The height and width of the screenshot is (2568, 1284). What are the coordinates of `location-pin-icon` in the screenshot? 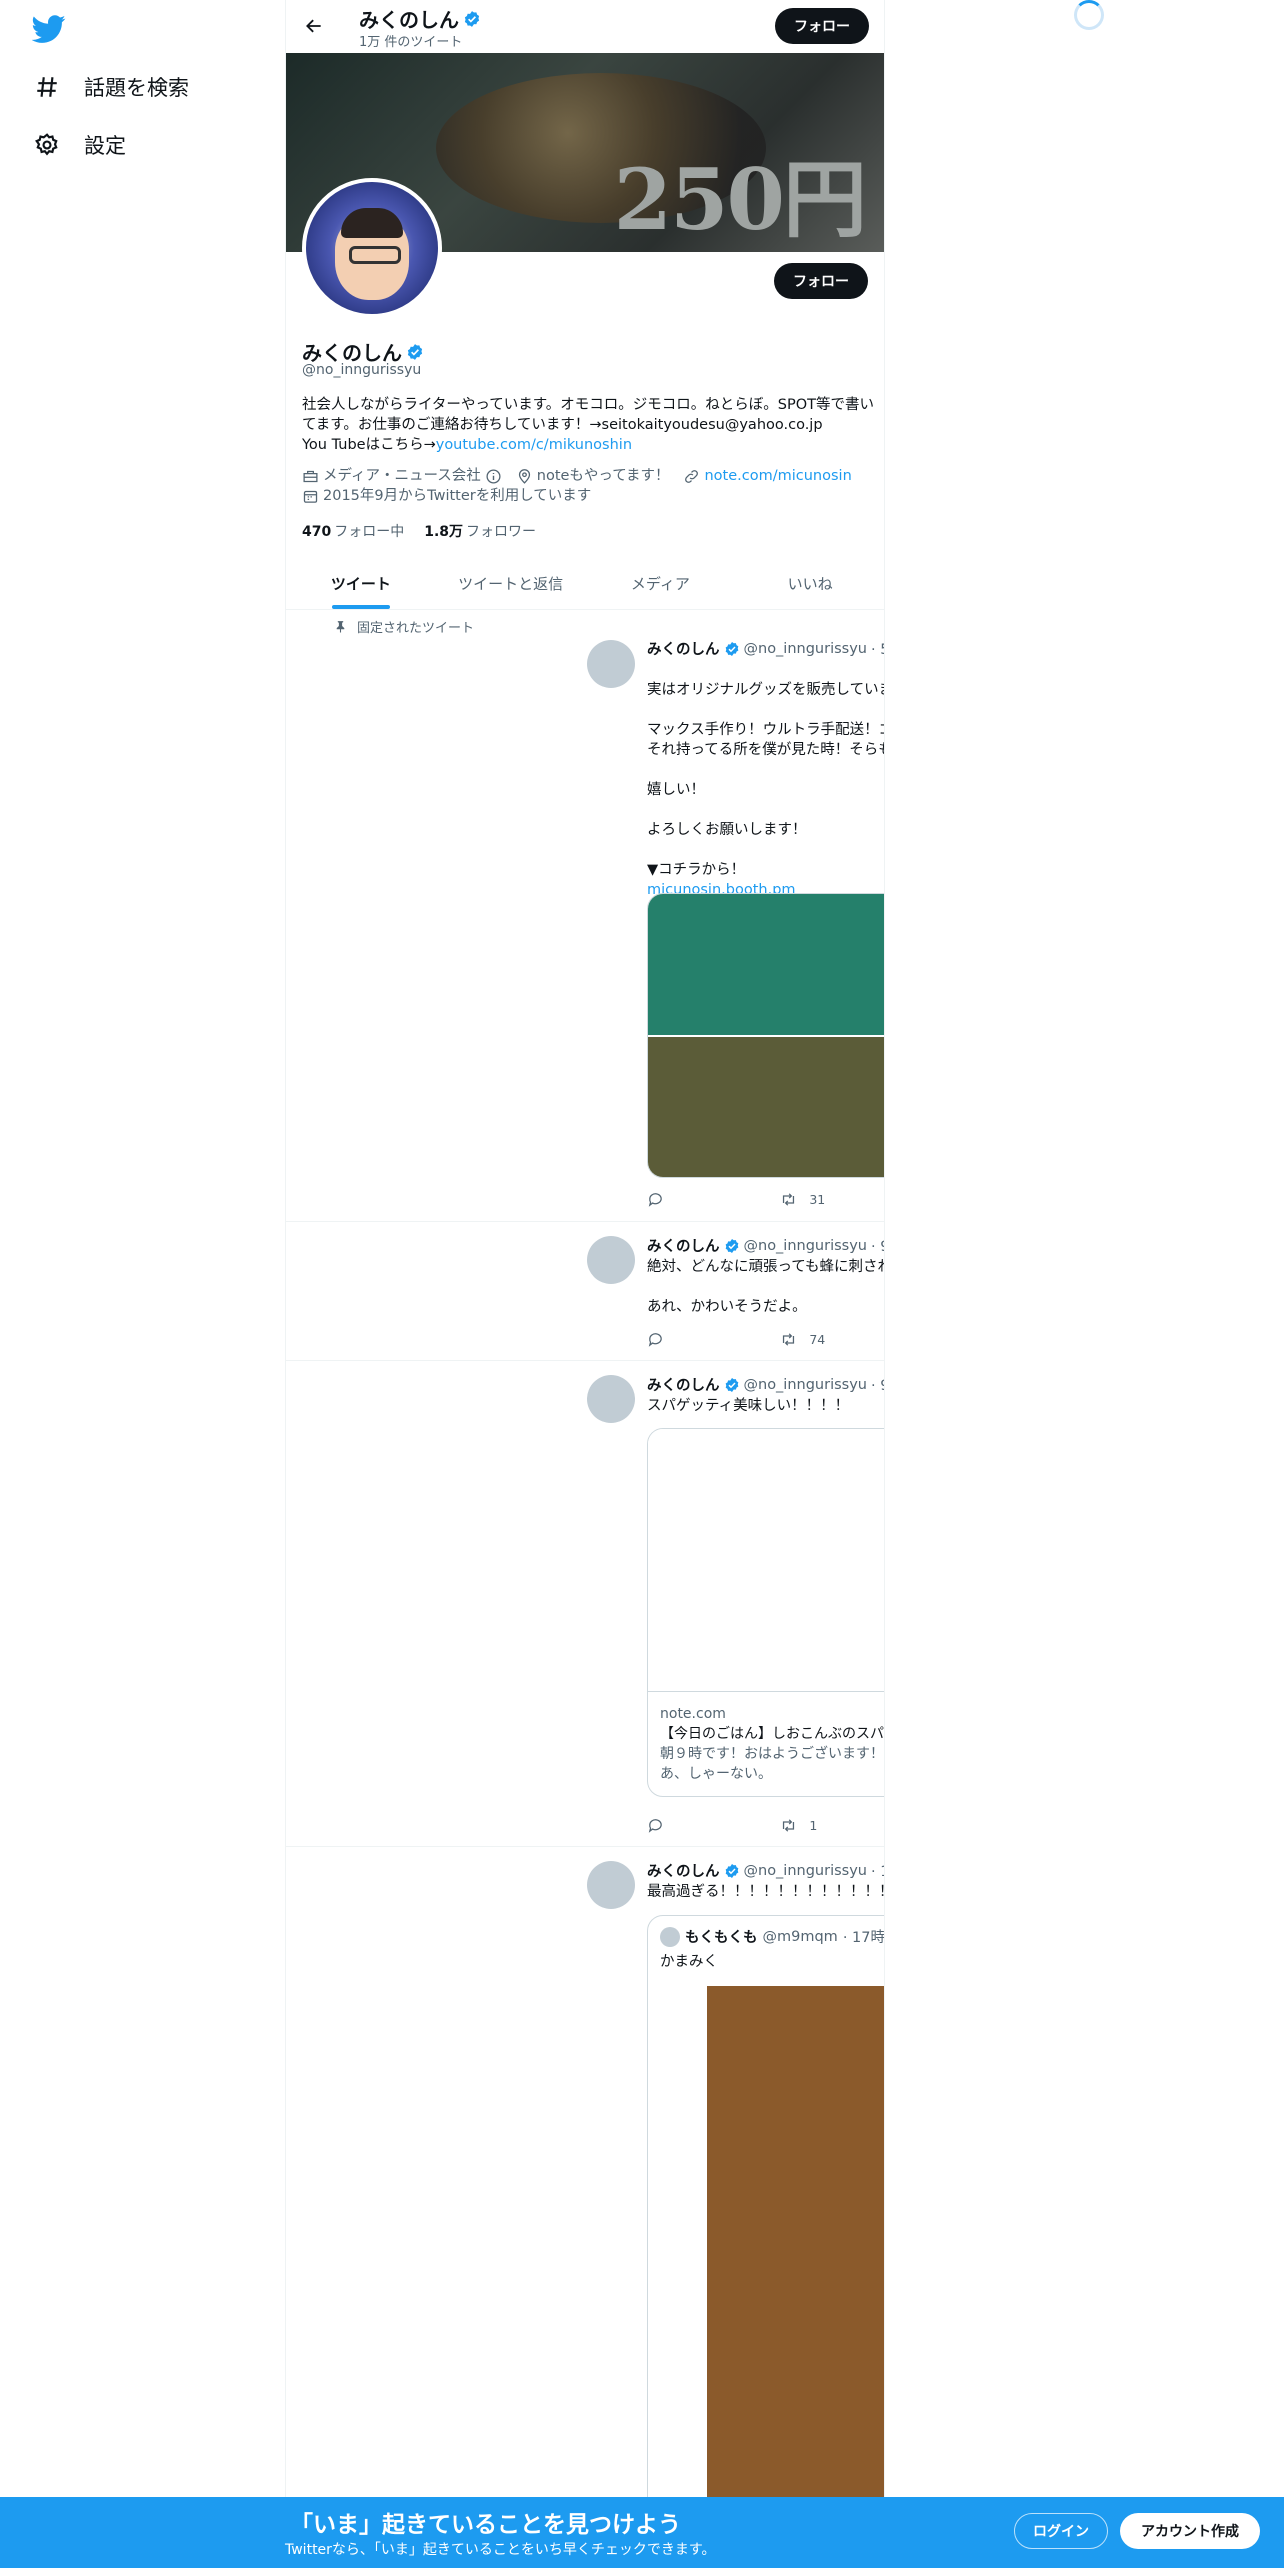 It's located at (524, 476).